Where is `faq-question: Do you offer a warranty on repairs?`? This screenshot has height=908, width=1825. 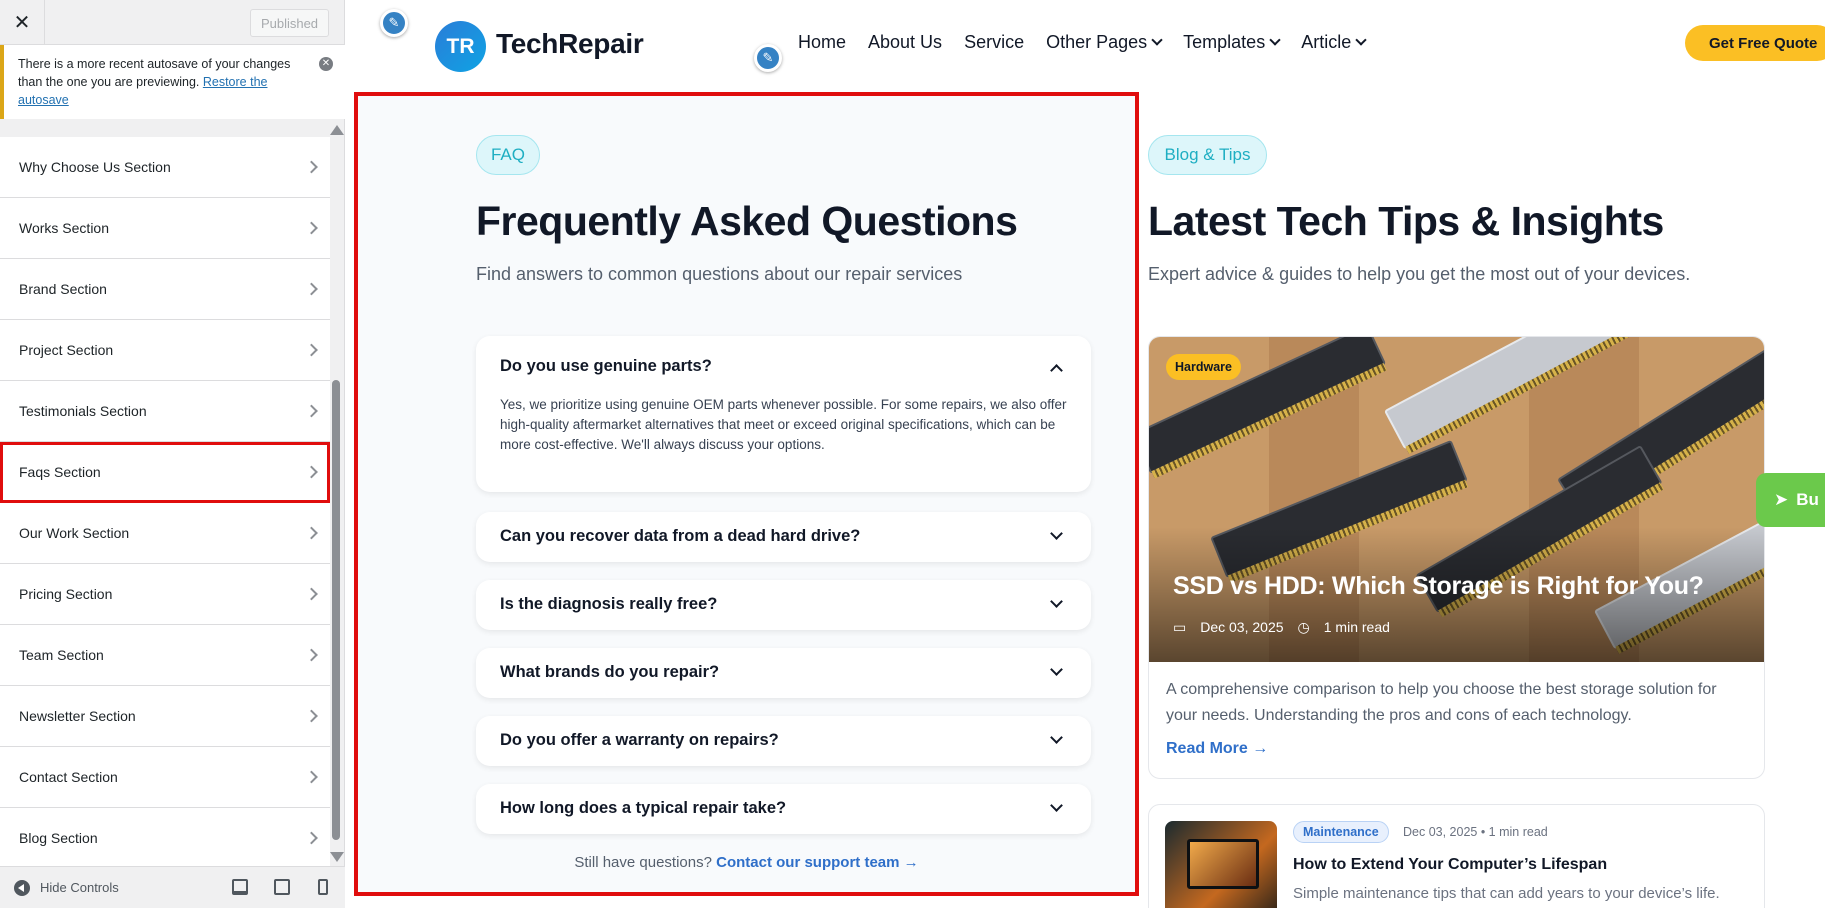 faq-question: Do you offer a warranty on repairs? is located at coordinates (639, 740).